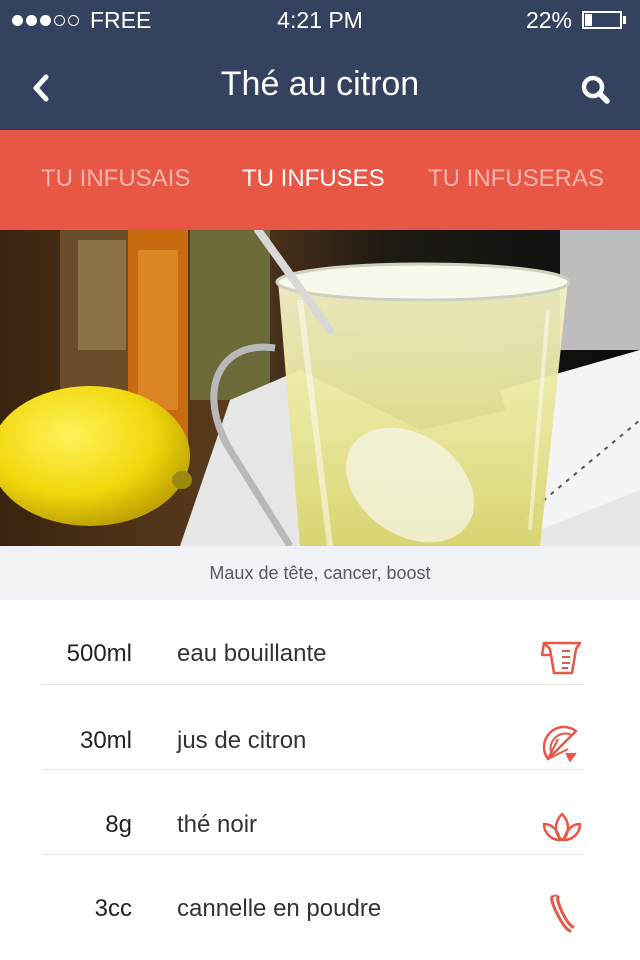 This screenshot has width=640, height=960. What do you see at coordinates (562, 655) in the screenshot?
I see `measuring-cup-icon` at bounding box center [562, 655].